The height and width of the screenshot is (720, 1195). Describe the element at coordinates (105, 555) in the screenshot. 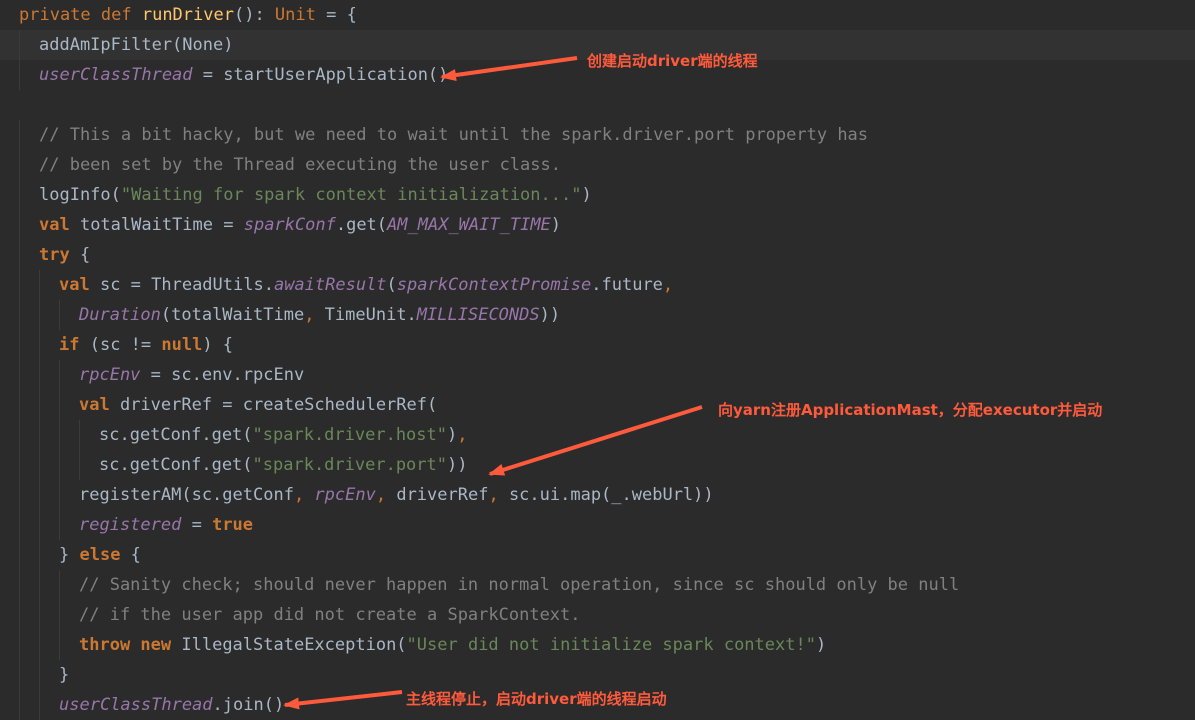

I see `code-token: else` at that location.